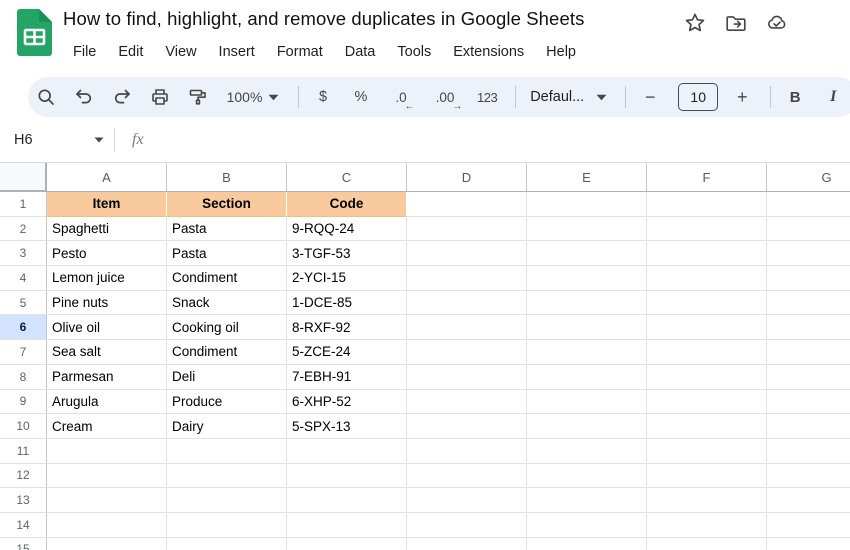 The height and width of the screenshot is (550, 850). I want to click on cell-A1: Item, so click(107, 204).